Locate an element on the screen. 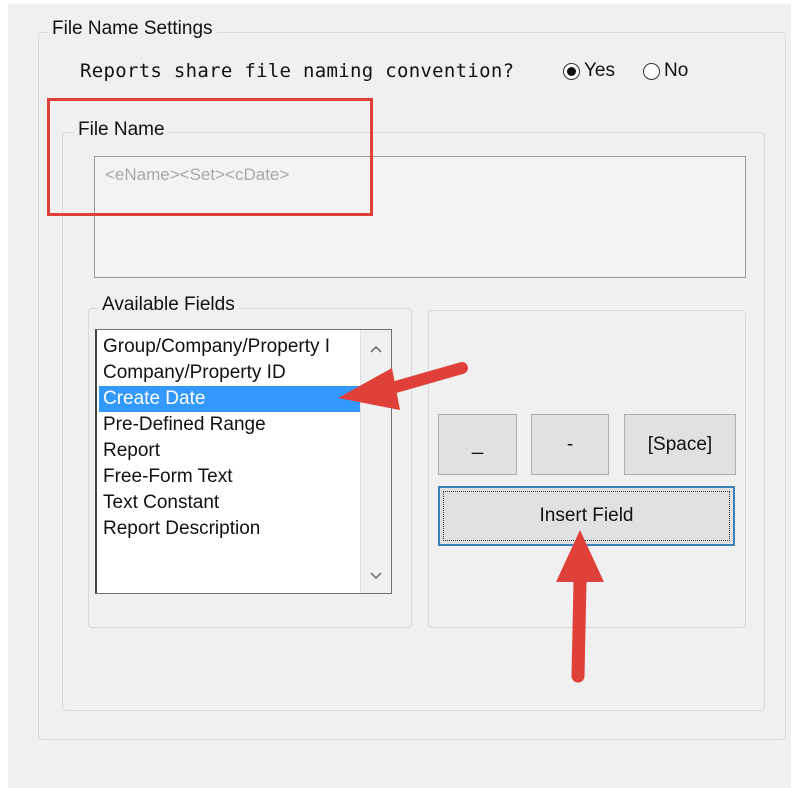 The image size is (791, 788). arrow-to-create-date is located at coordinates (403, 386).